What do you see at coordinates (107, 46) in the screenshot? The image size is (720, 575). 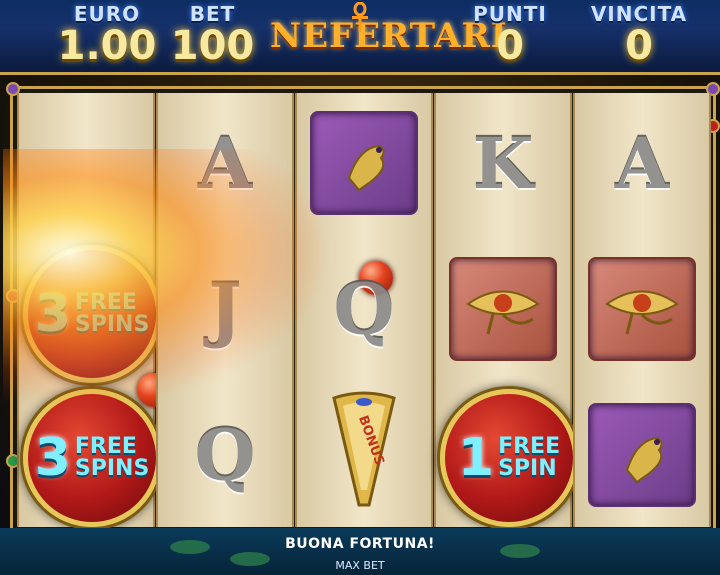 I see `euro-value: 1.00` at bounding box center [107, 46].